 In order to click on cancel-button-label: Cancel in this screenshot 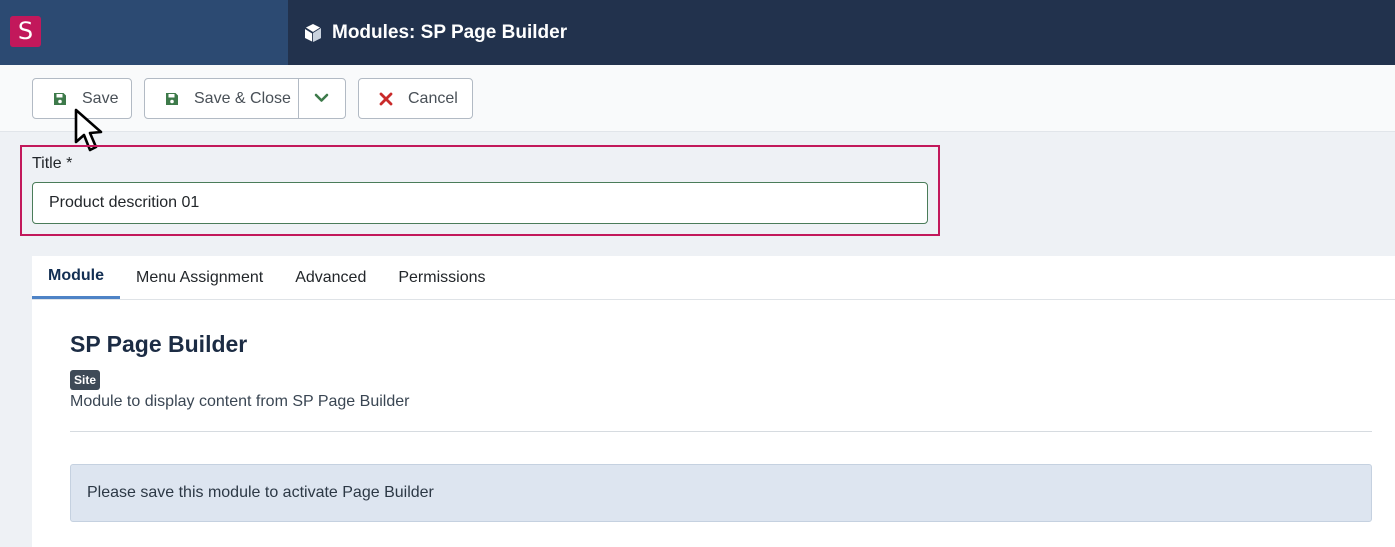, I will do `click(433, 98)`.